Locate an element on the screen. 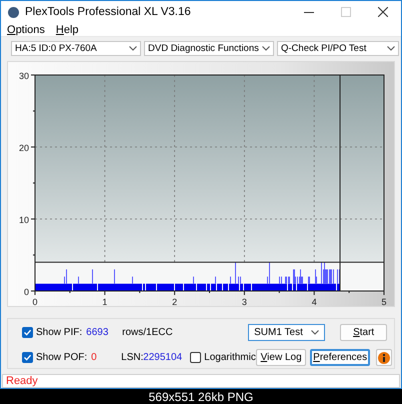 Image resolution: width=402 pixels, height=404 pixels. checkbox-label: Logarithmic is located at coordinates (230, 358).